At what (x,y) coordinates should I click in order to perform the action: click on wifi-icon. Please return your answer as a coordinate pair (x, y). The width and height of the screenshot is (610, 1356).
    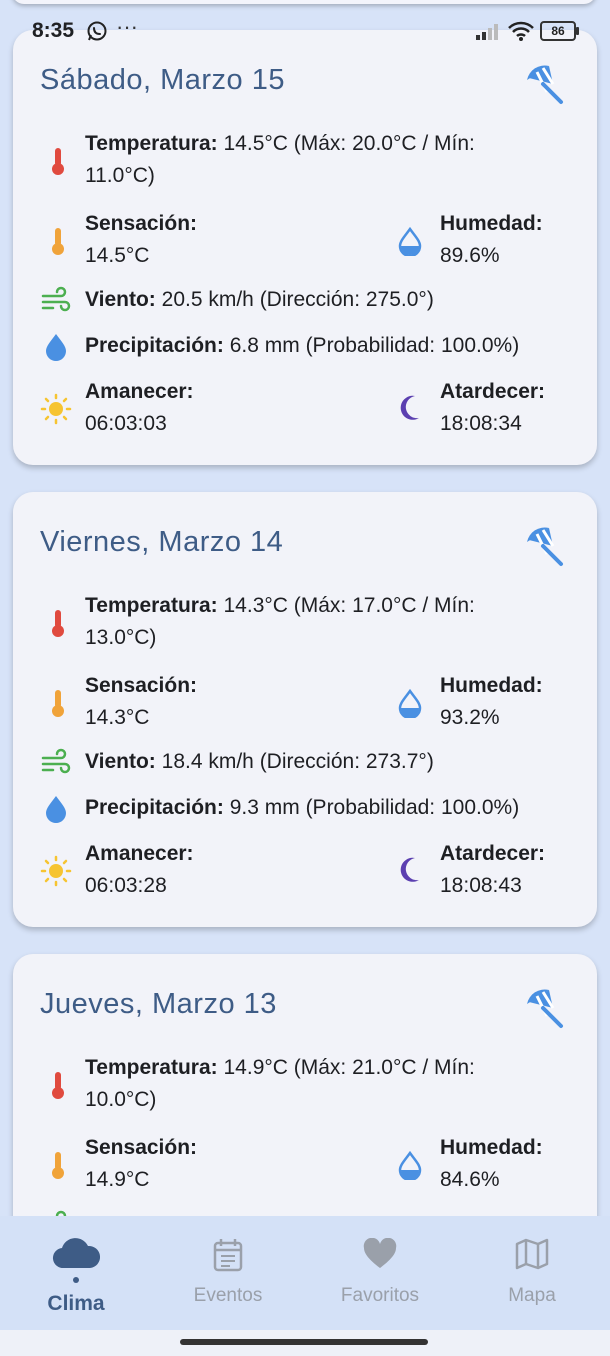
    Looking at the image, I should click on (521, 31).